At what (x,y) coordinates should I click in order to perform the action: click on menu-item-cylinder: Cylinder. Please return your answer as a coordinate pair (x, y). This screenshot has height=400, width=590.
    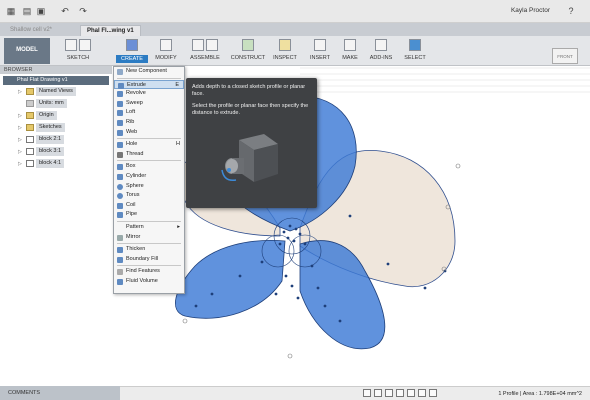
    Looking at the image, I should click on (149, 177).